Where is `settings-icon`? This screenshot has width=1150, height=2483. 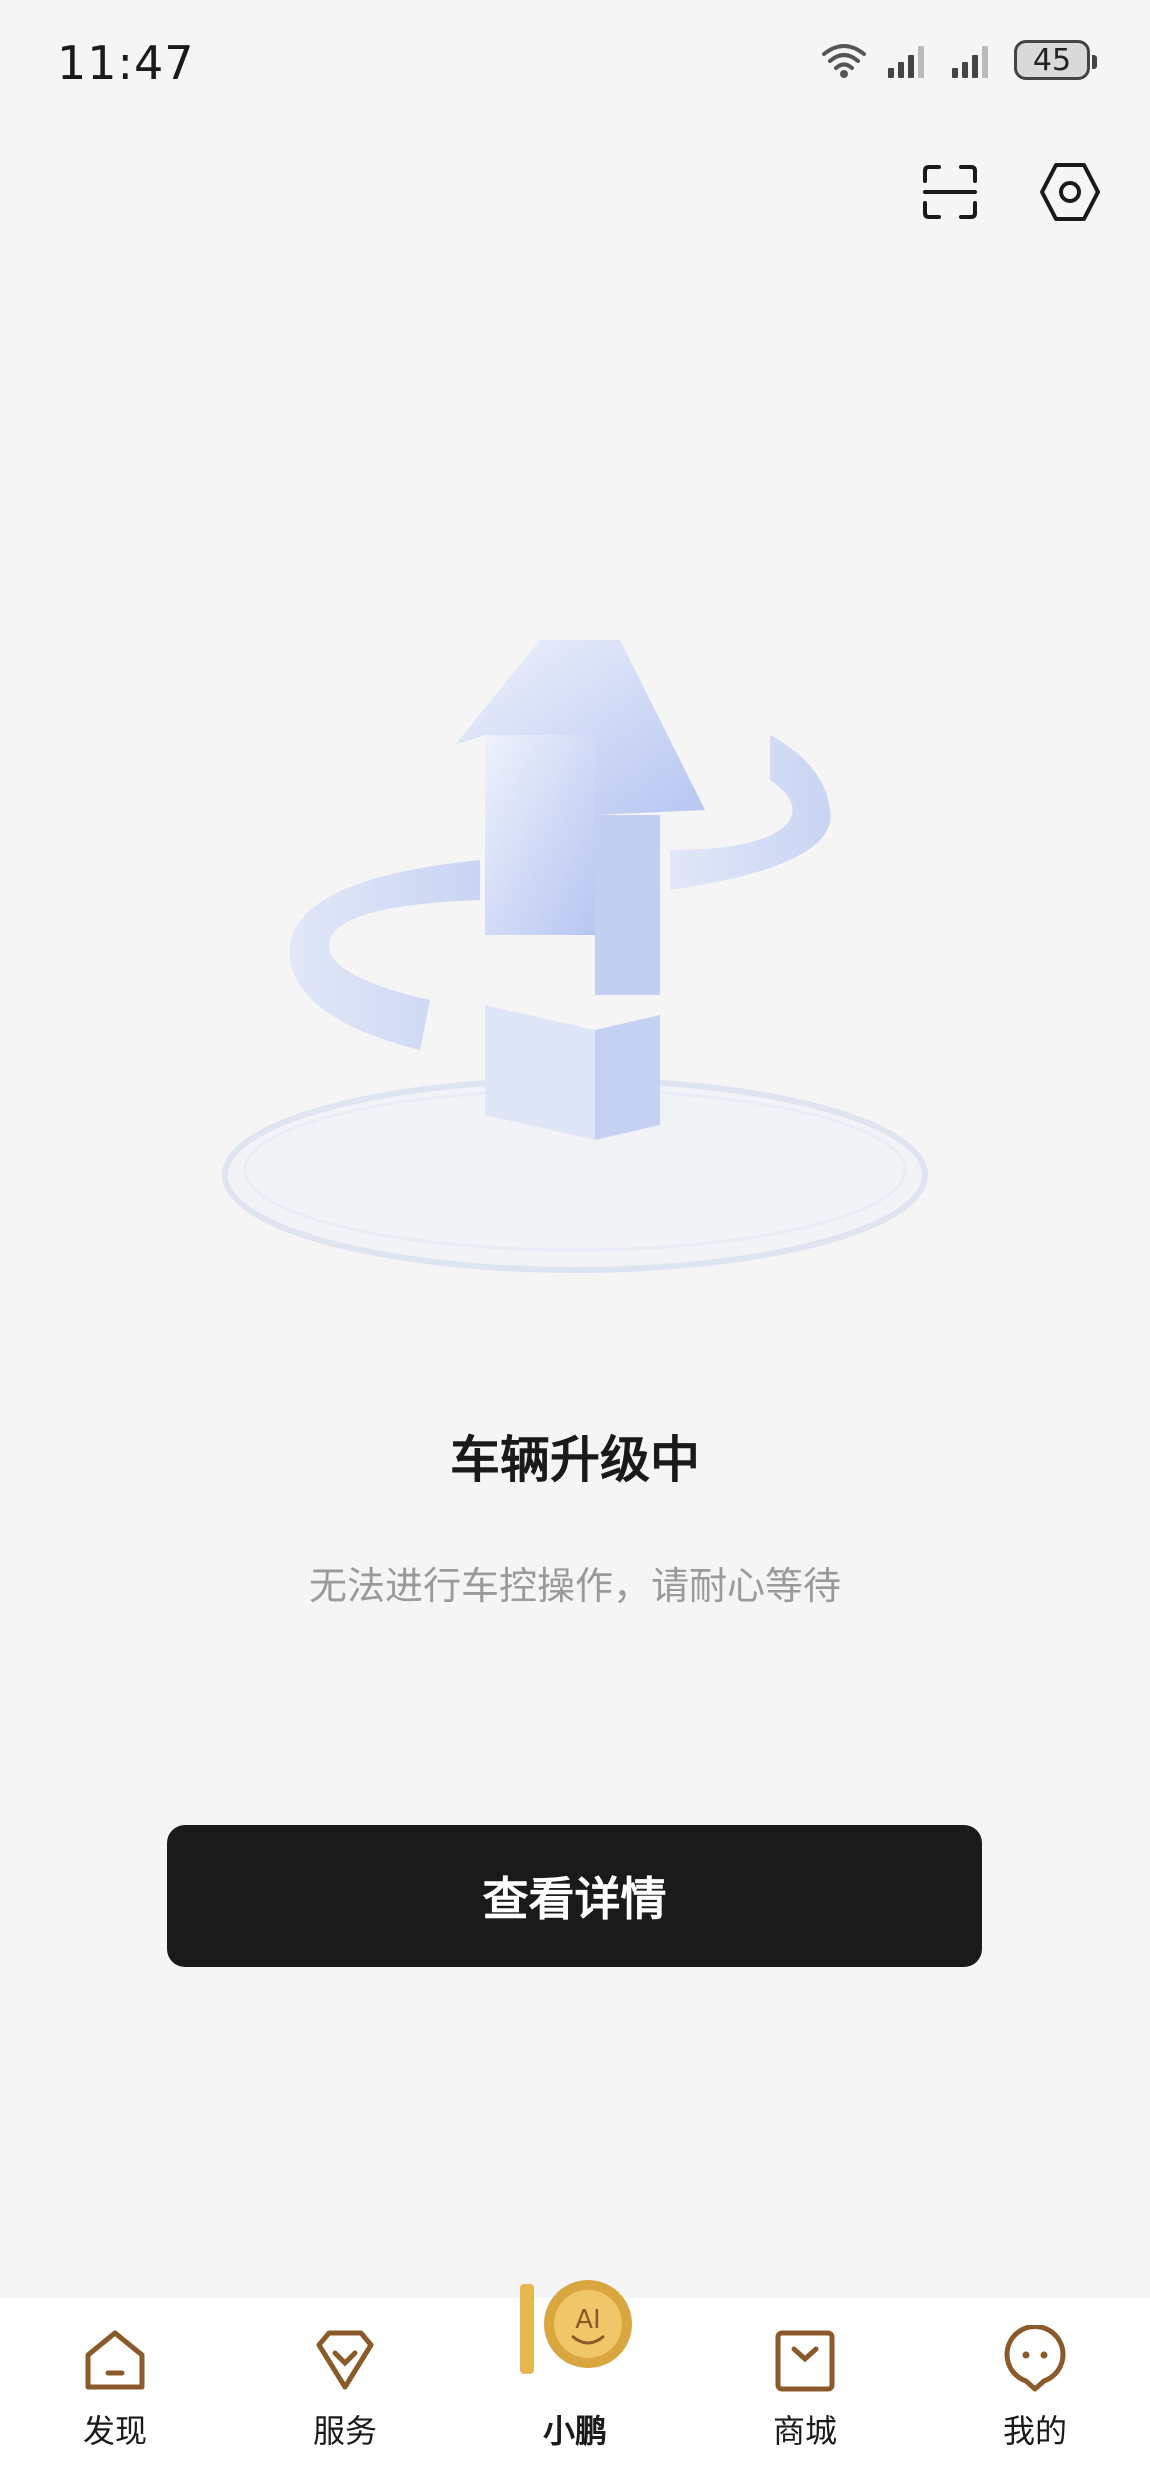 settings-icon is located at coordinates (1070, 192).